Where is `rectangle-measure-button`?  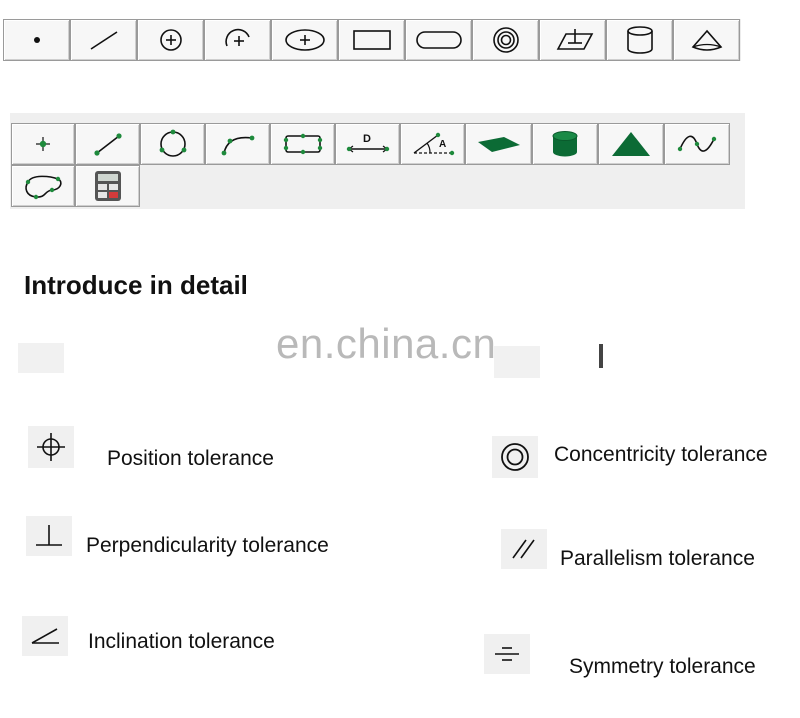 rectangle-measure-button is located at coordinates (302, 144).